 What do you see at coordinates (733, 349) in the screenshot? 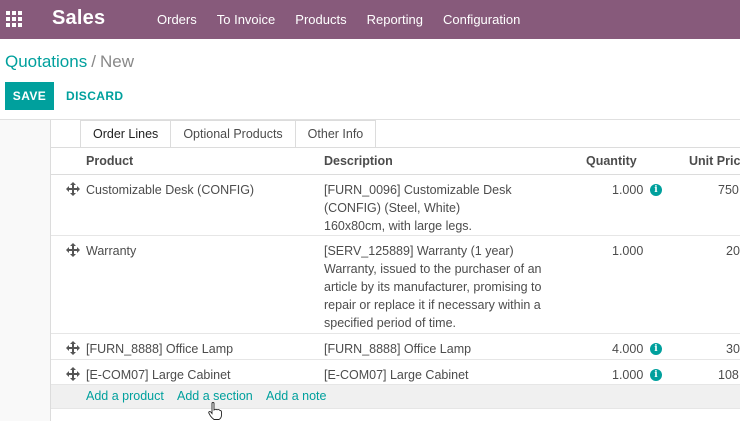
I see `unit-price-cell: 30.` at bounding box center [733, 349].